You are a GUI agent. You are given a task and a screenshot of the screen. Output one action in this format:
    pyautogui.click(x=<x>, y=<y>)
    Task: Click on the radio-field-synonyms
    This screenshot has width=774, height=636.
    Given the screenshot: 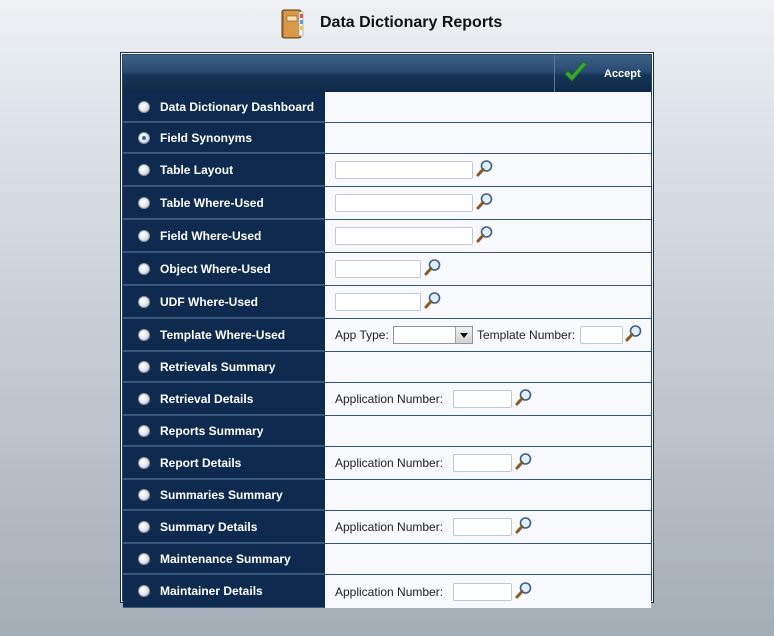 What is the action you would take?
    pyautogui.click(x=144, y=137)
    